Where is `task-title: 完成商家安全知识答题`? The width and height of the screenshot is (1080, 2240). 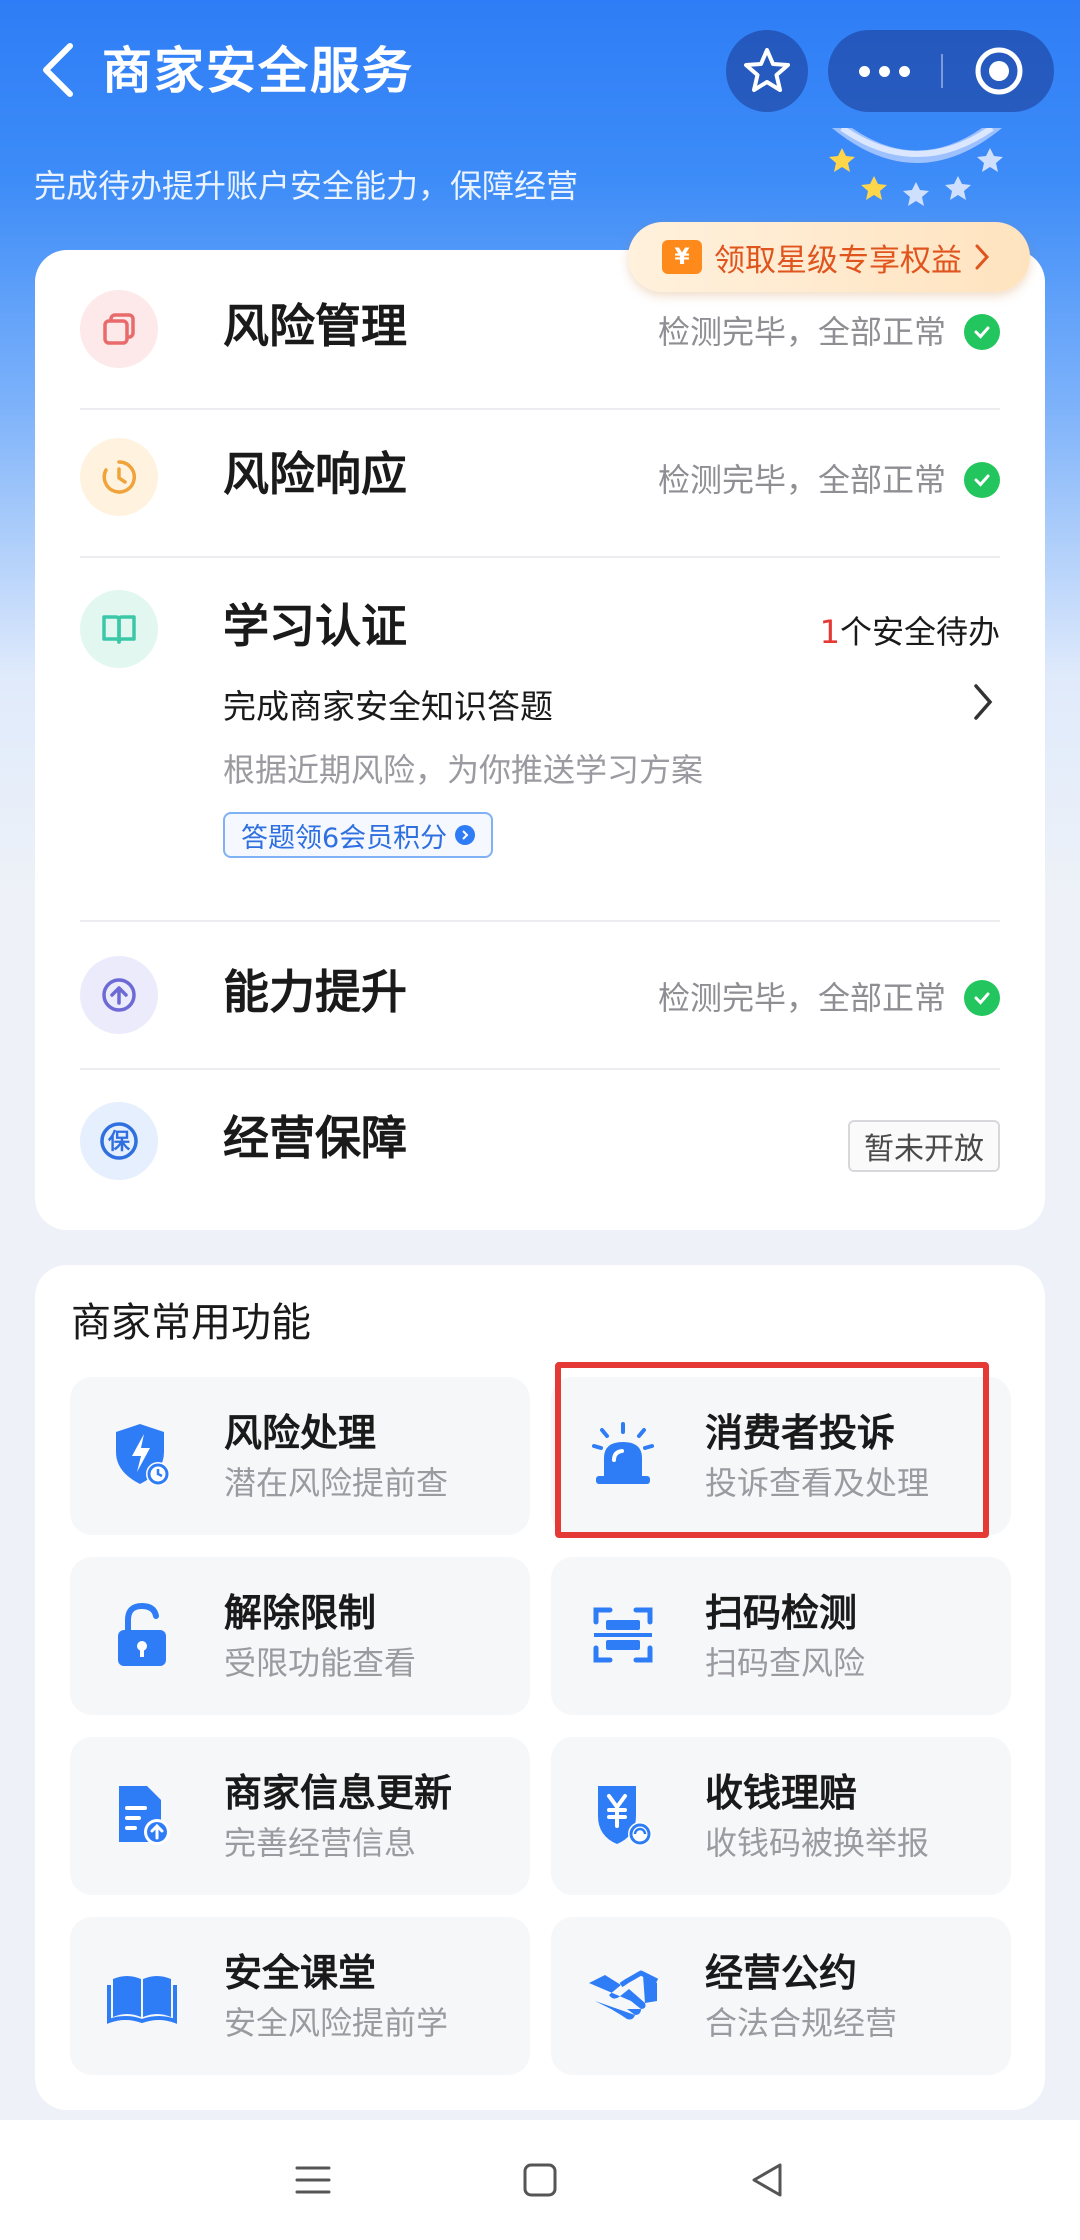 task-title: 完成商家安全知识答题 is located at coordinates (388, 707).